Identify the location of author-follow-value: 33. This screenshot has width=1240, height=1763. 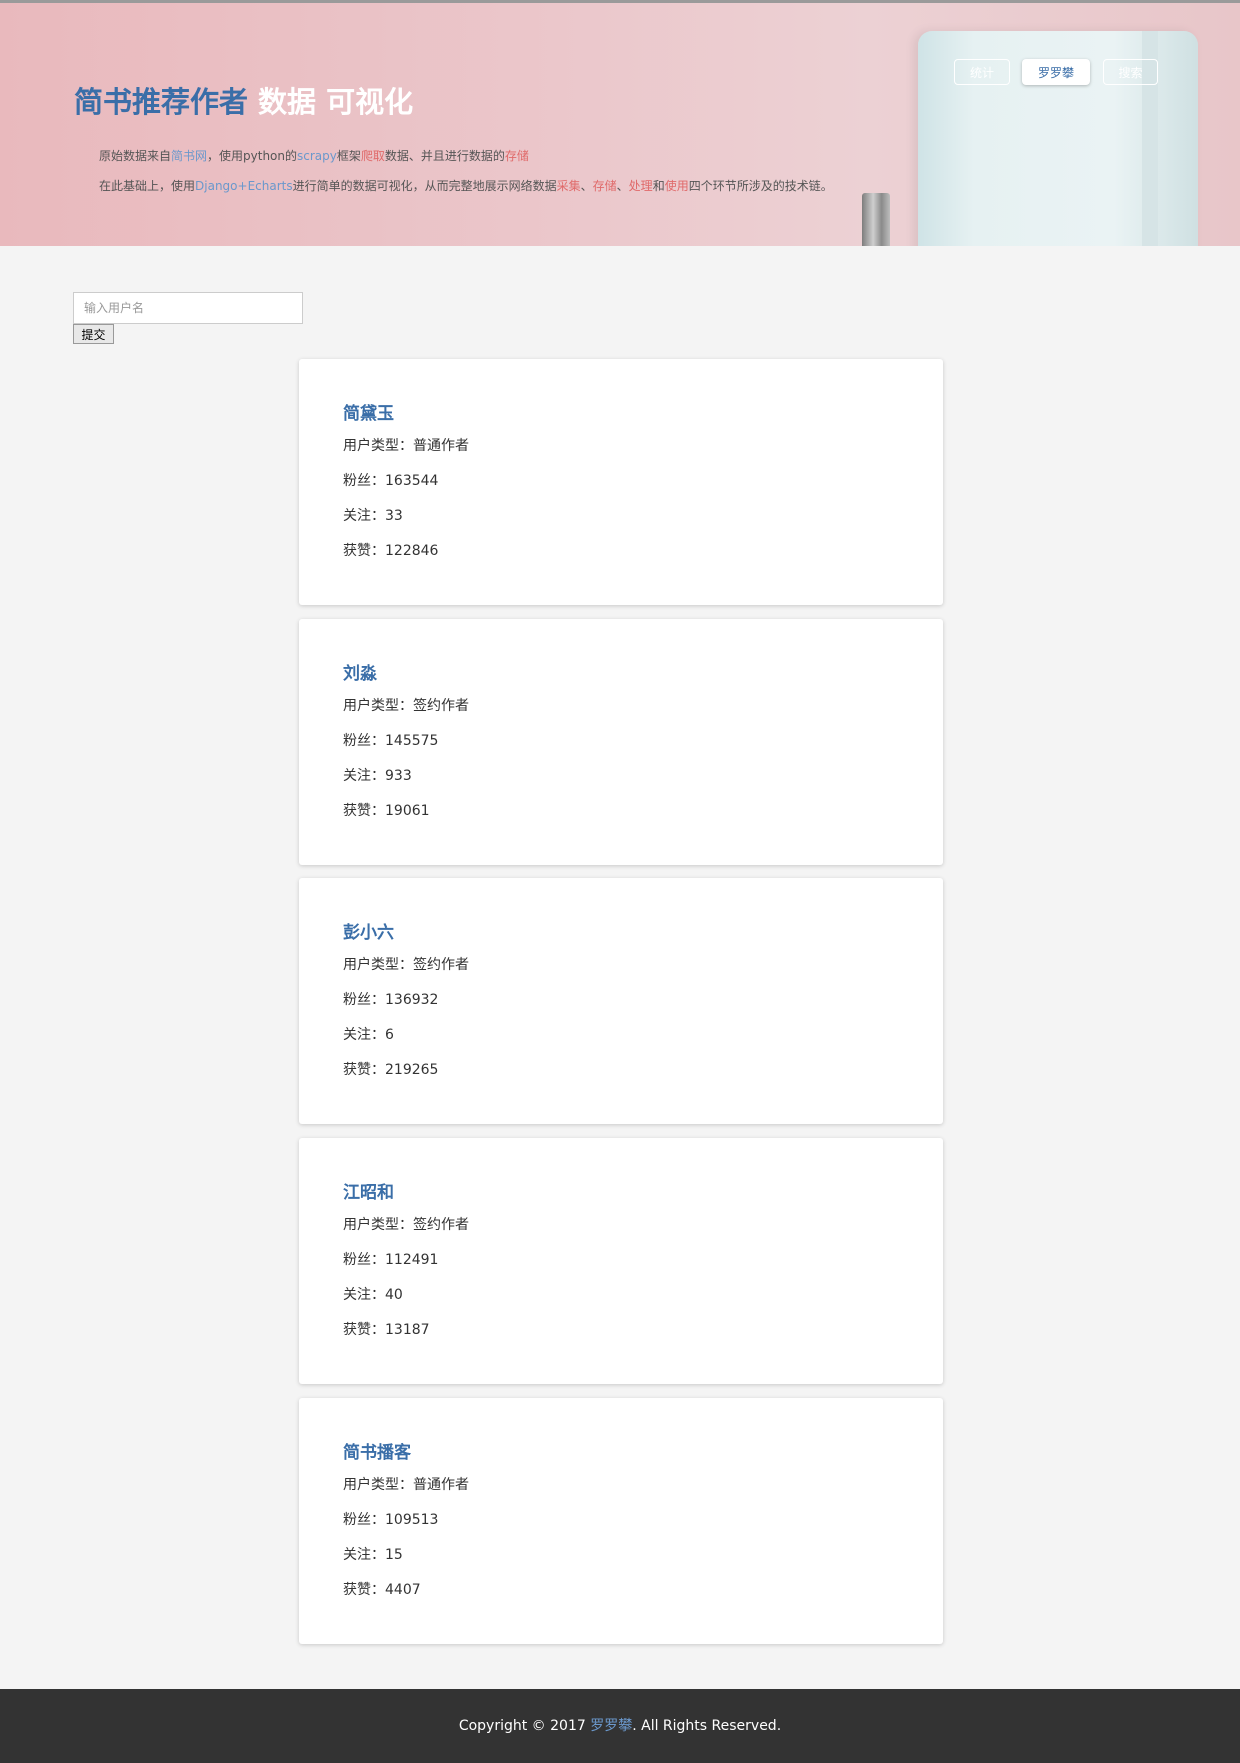
(394, 516).